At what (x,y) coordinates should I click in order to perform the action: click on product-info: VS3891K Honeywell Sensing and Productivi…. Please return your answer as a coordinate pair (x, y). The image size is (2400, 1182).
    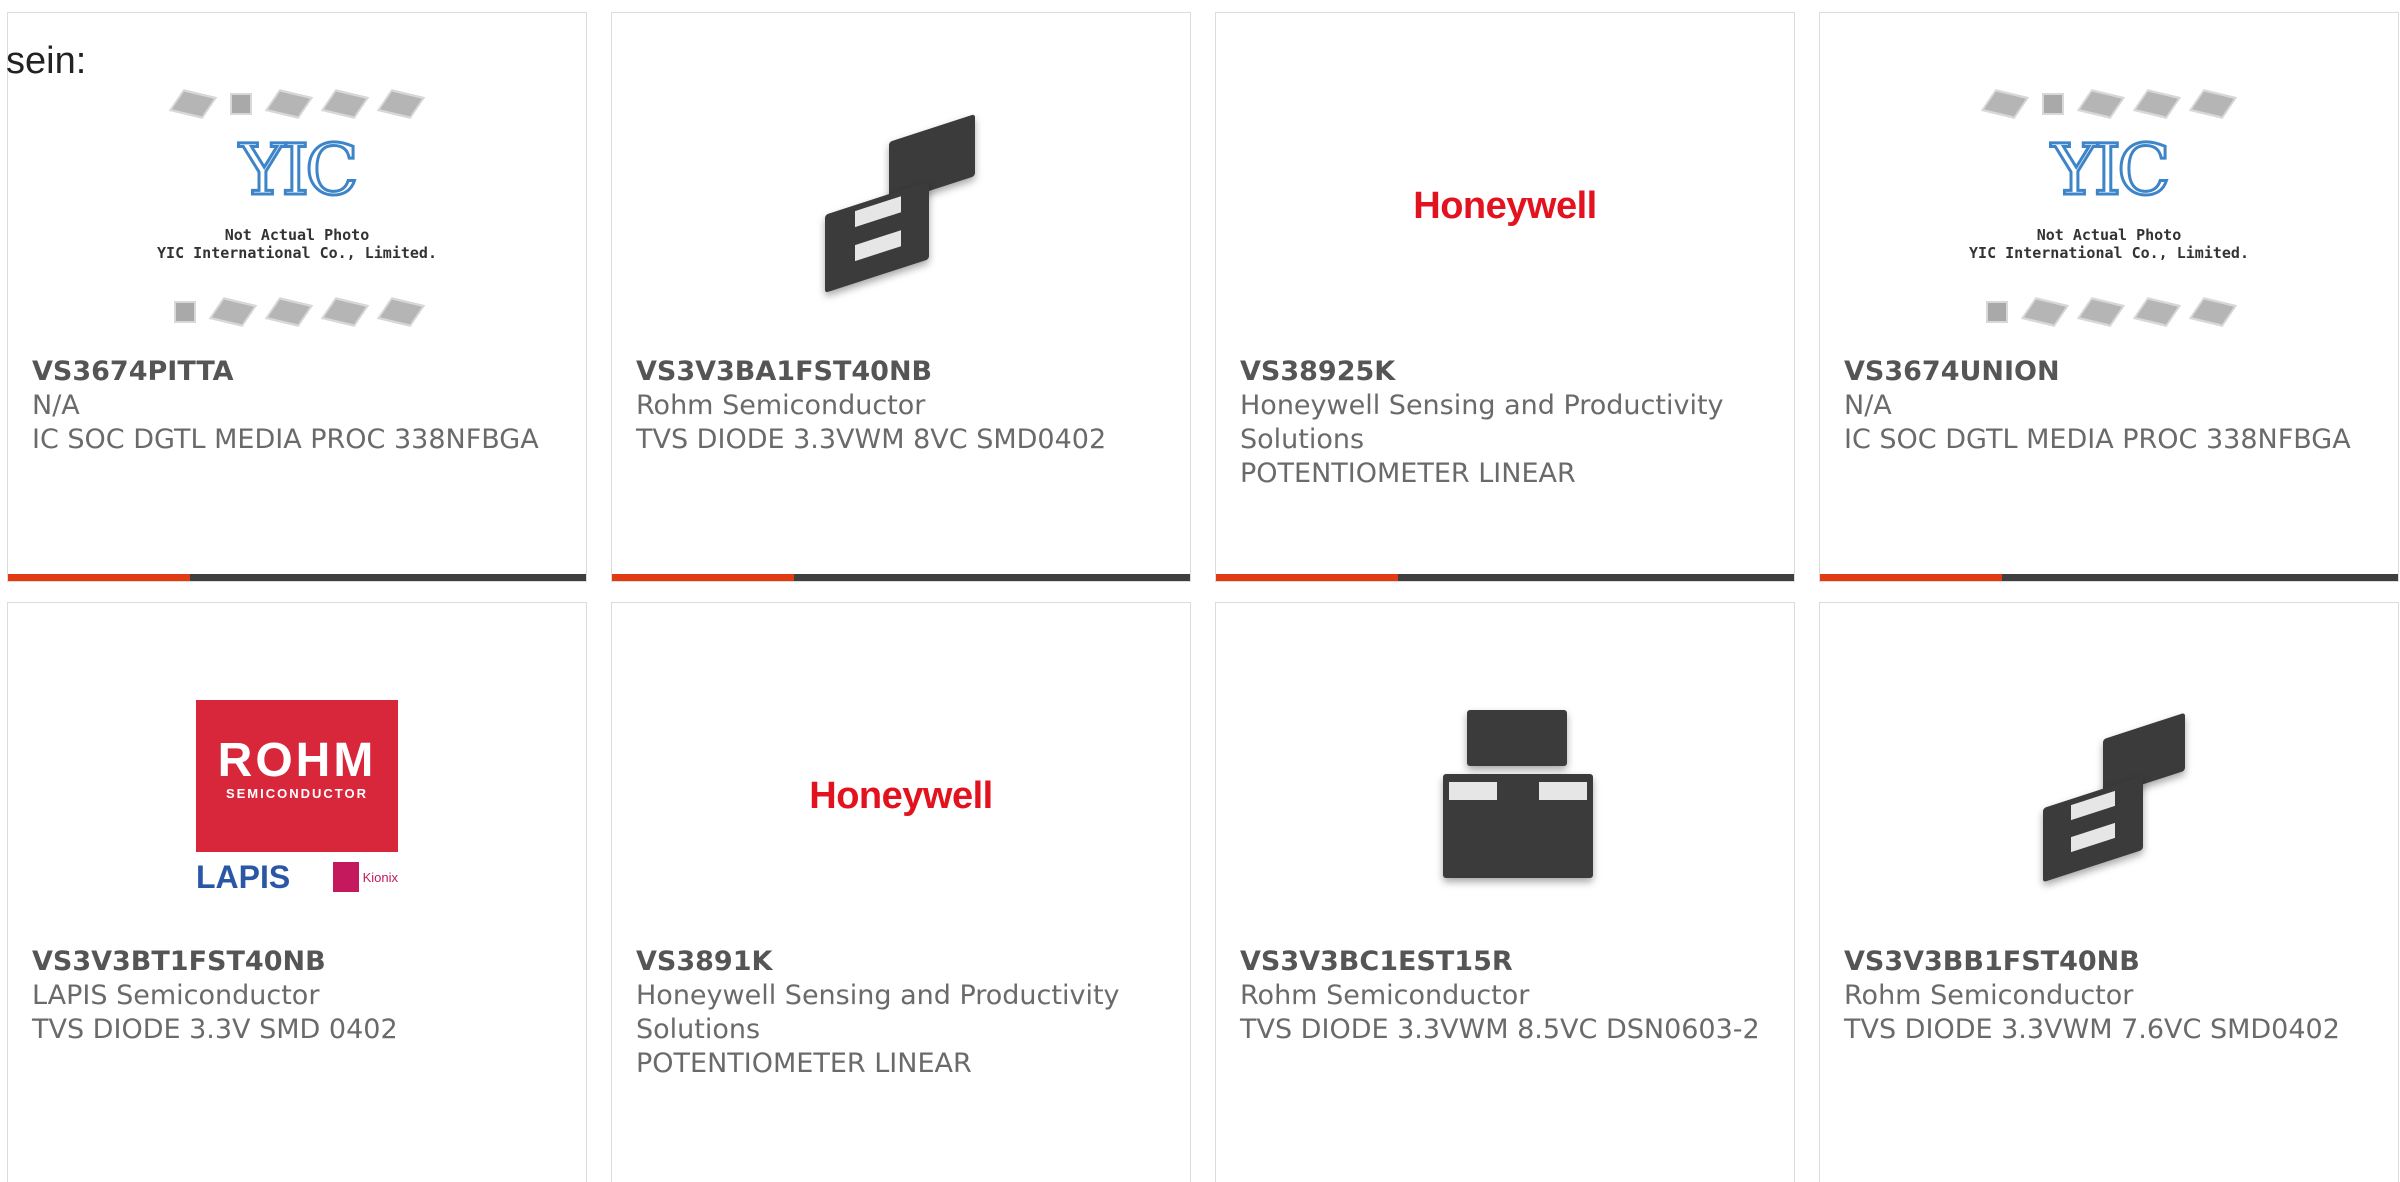
    Looking at the image, I should click on (905, 1013).